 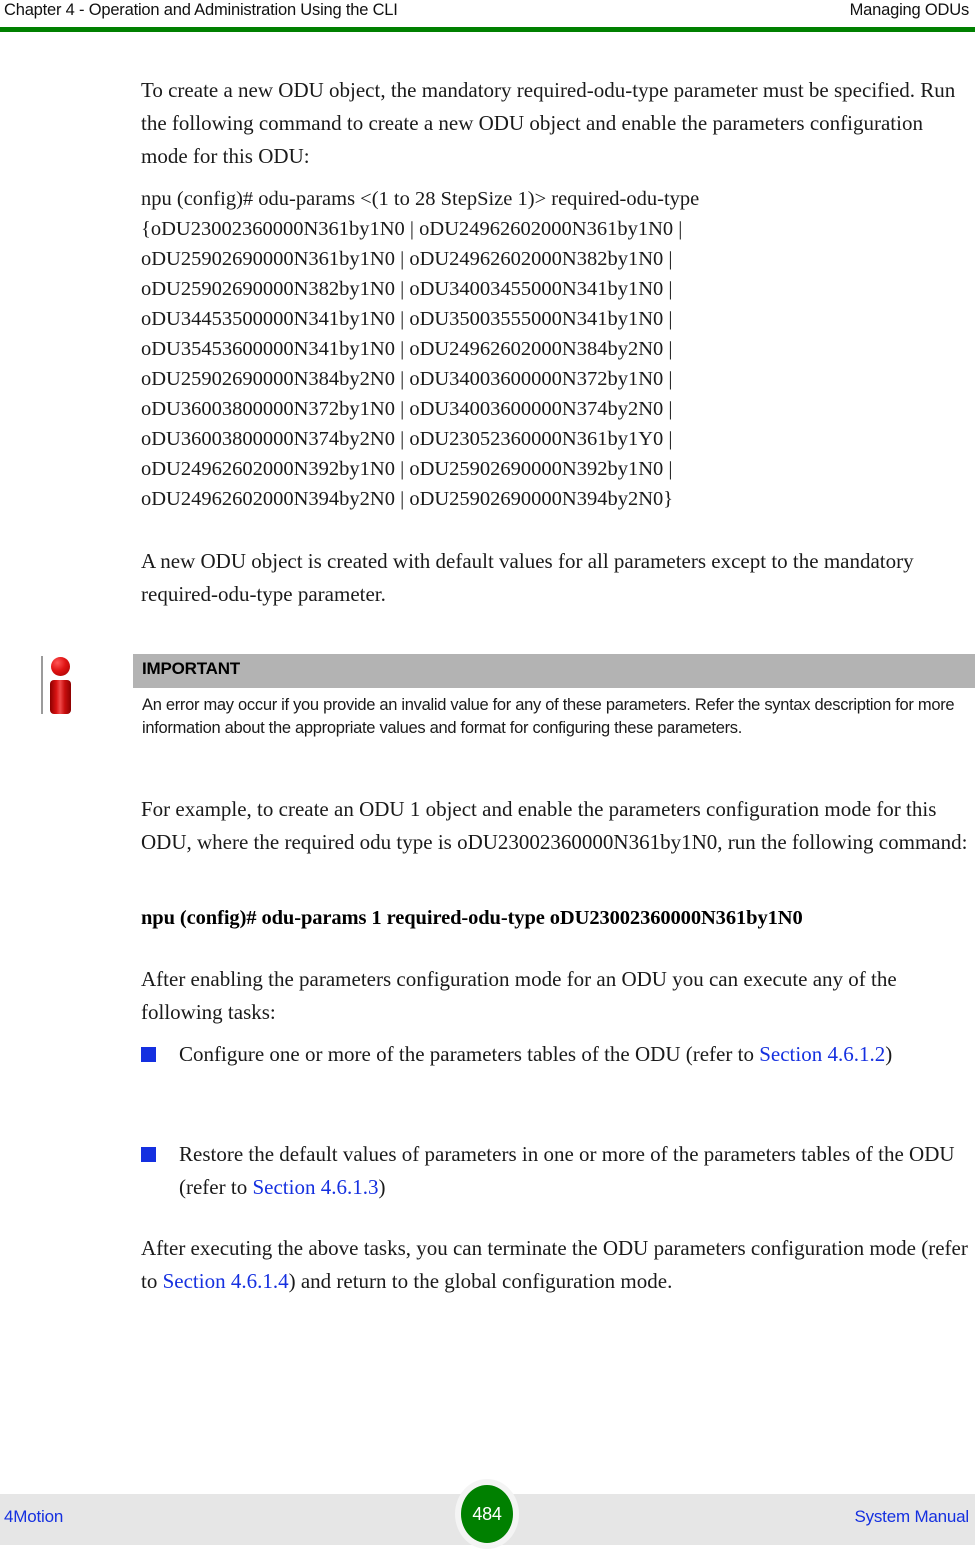 I want to click on page-number-badge-ring: 484, so click(x=487, y=1514).